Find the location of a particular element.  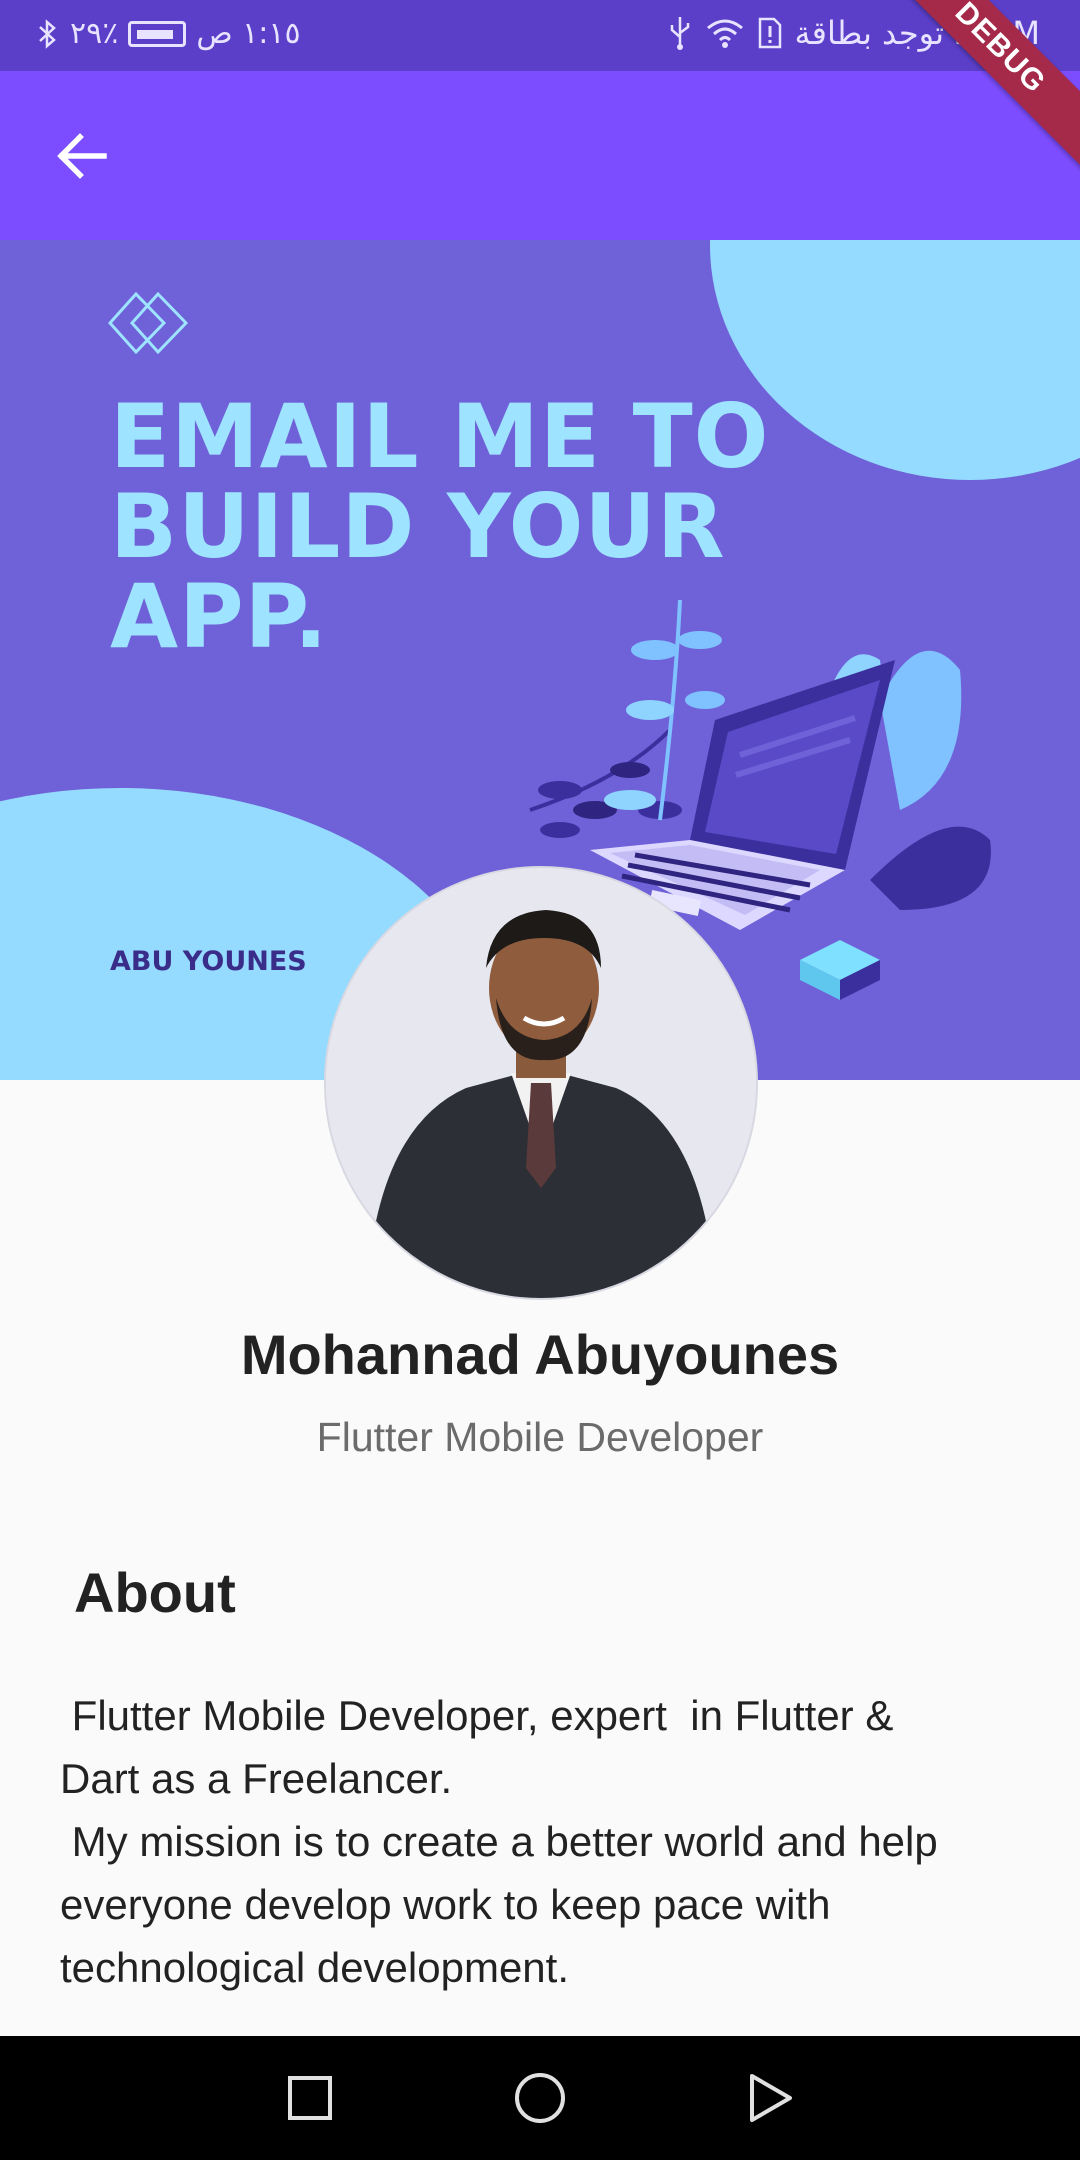

status-left: ١:١٥ ص ٪٢٩ is located at coordinates (168, 33).